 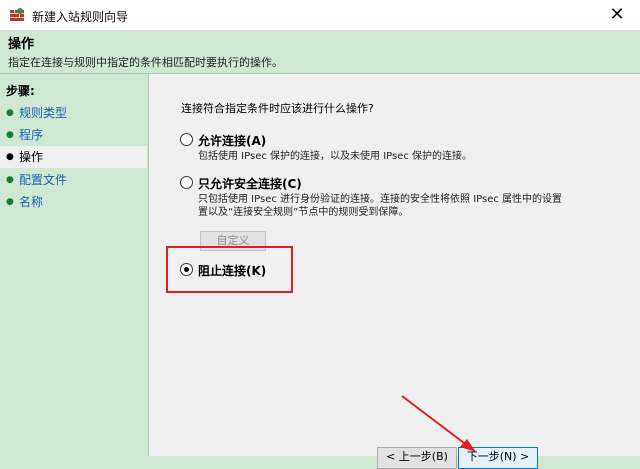 What do you see at coordinates (17, 14) in the screenshot?
I see `firewall-icon` at bounding box center [17, 14].